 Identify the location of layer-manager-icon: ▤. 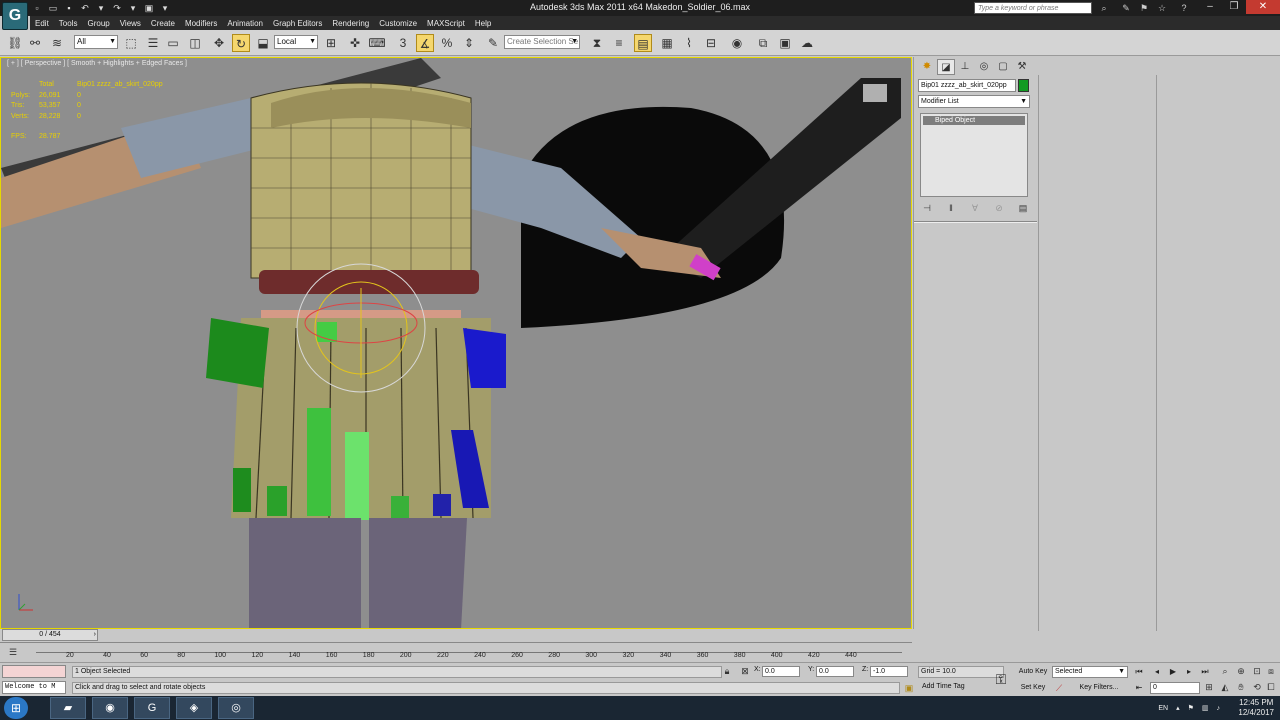
(643, 43).